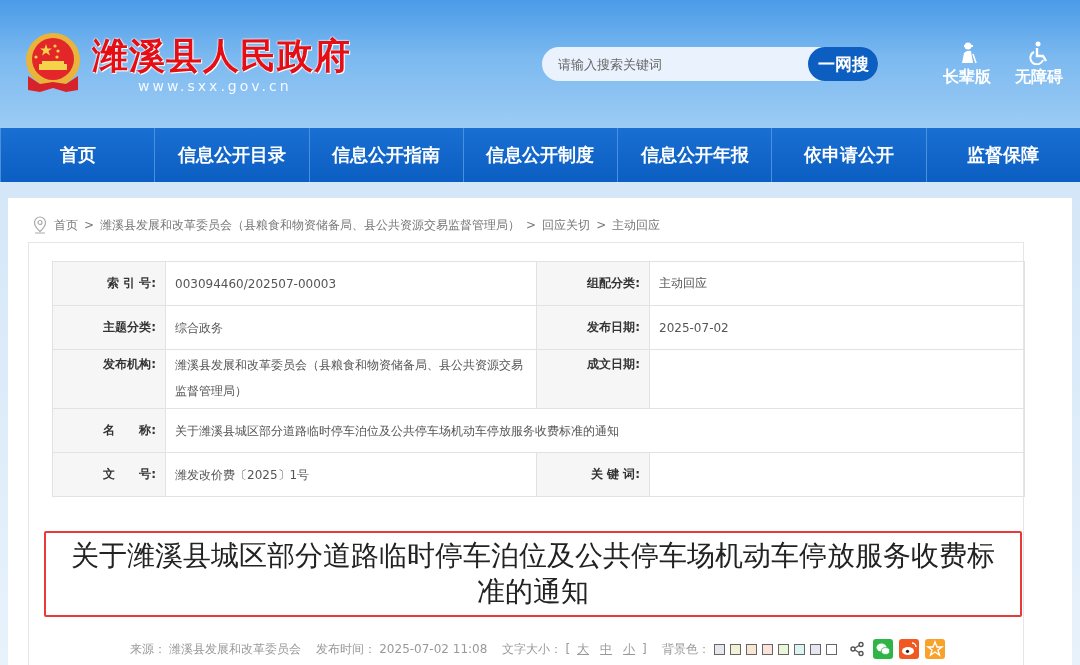 This screenshot has height=665, width=1080. I want to click on publish-time-label: 发布时间：, so click(346, 649).